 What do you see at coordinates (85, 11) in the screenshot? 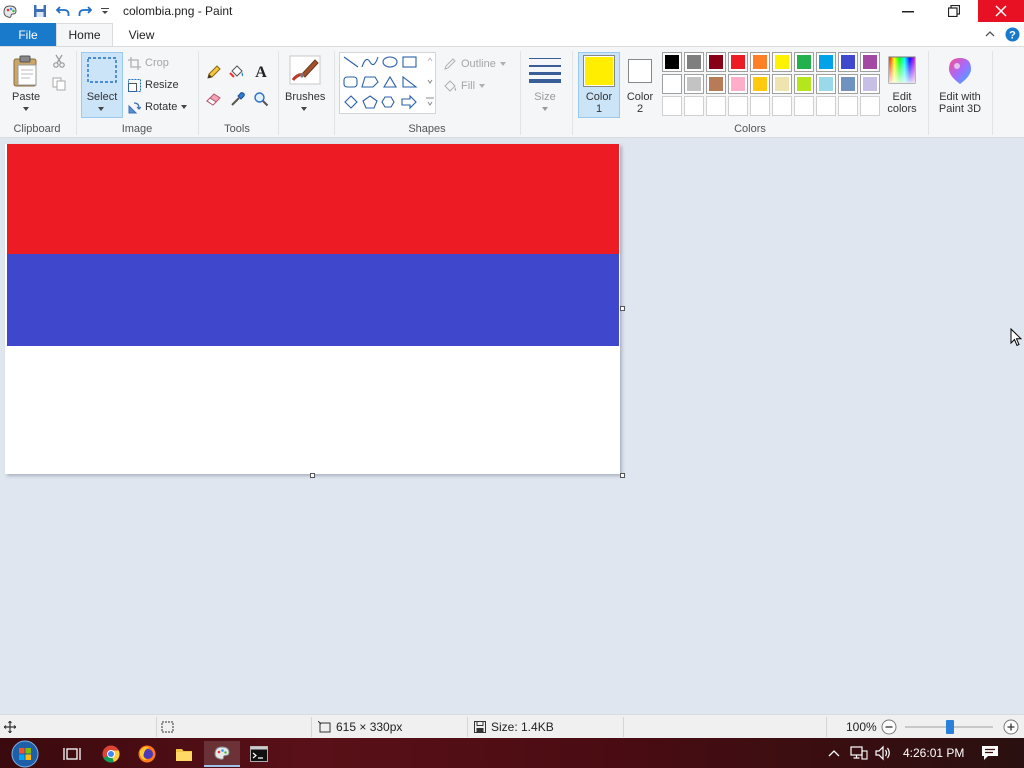
I see `redo-icon` at bounding box center [85, 11].